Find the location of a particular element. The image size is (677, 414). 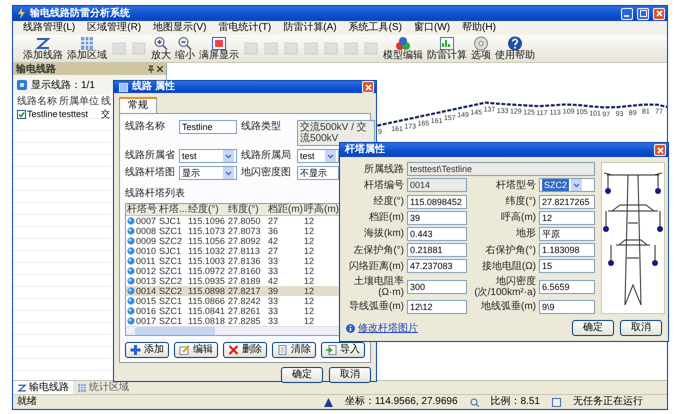

text-field: 47.237083 is located at coordinates (437, 266).